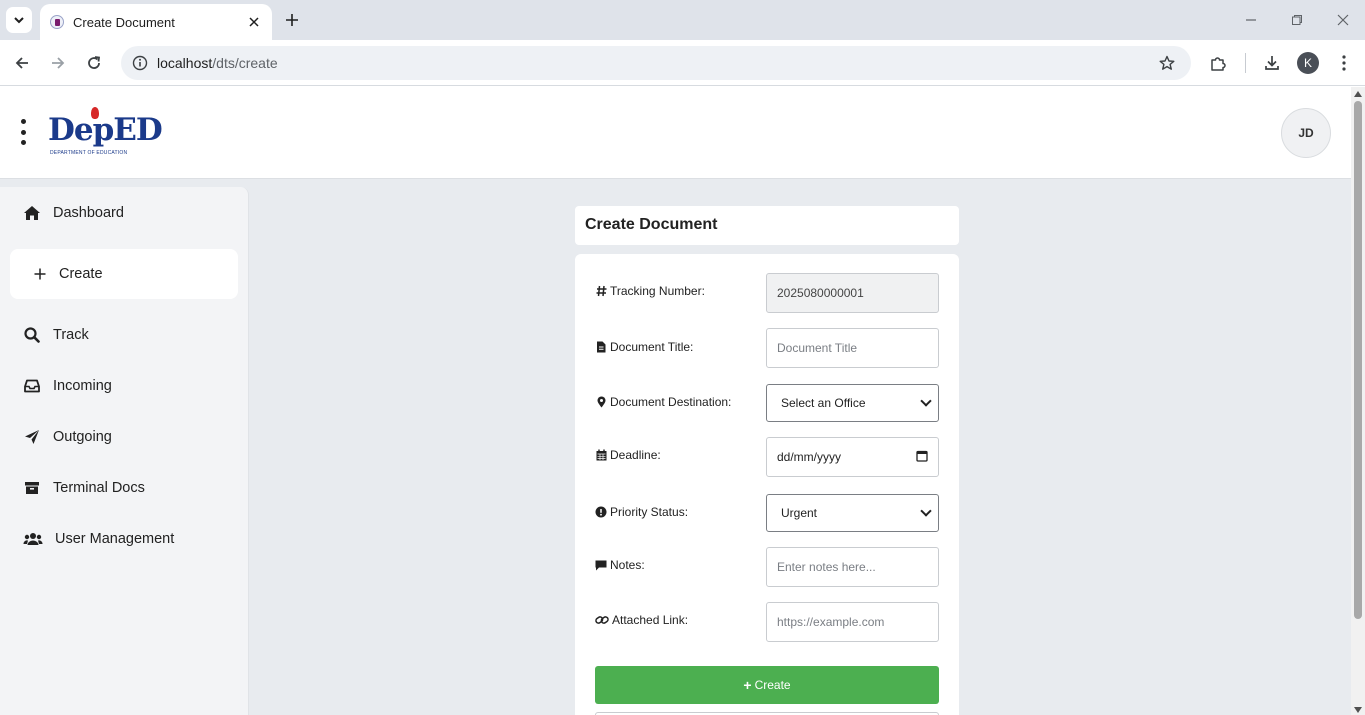 The height and width of the screenshot is (715, 1365). I want to click on extensions-button, so click(1218, 63).